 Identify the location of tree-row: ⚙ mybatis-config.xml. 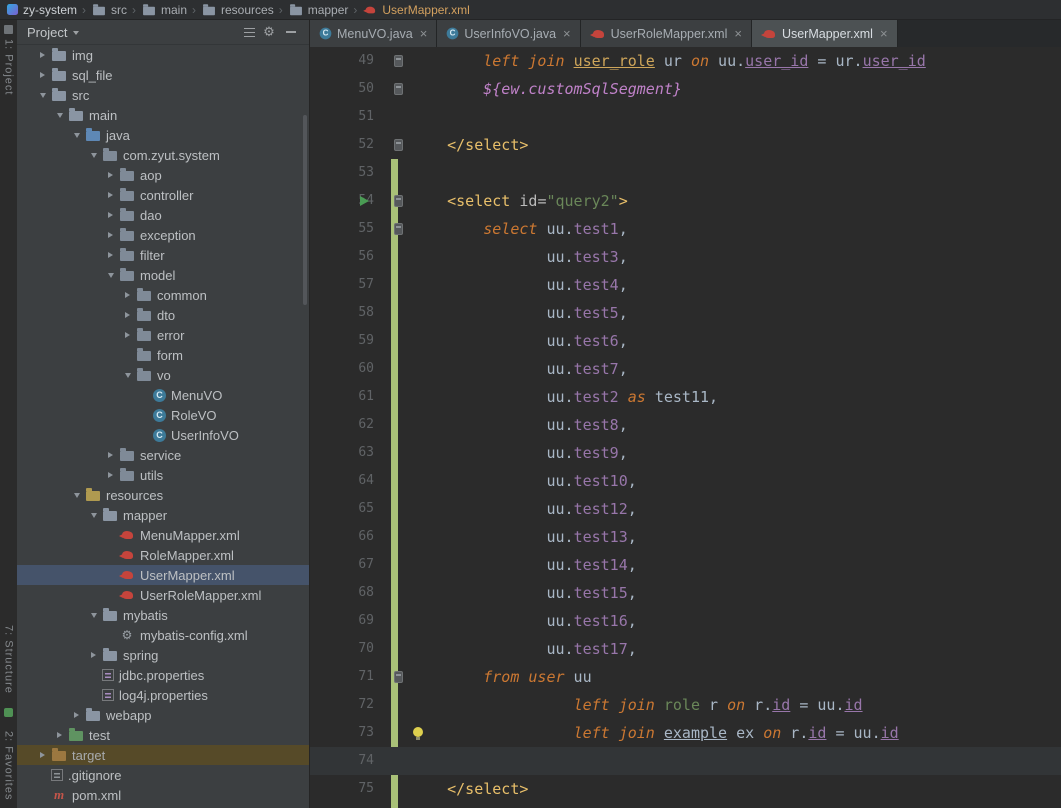
(163, 635).